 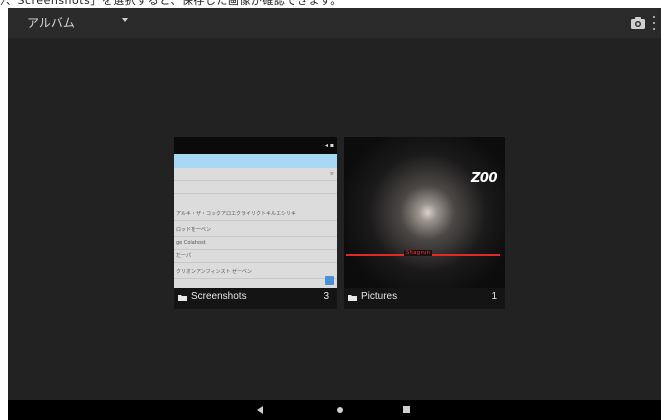 I want to click on thumbnail-row: クリオンアンフィンスト ゼーベン, so click(x=255, y=272).